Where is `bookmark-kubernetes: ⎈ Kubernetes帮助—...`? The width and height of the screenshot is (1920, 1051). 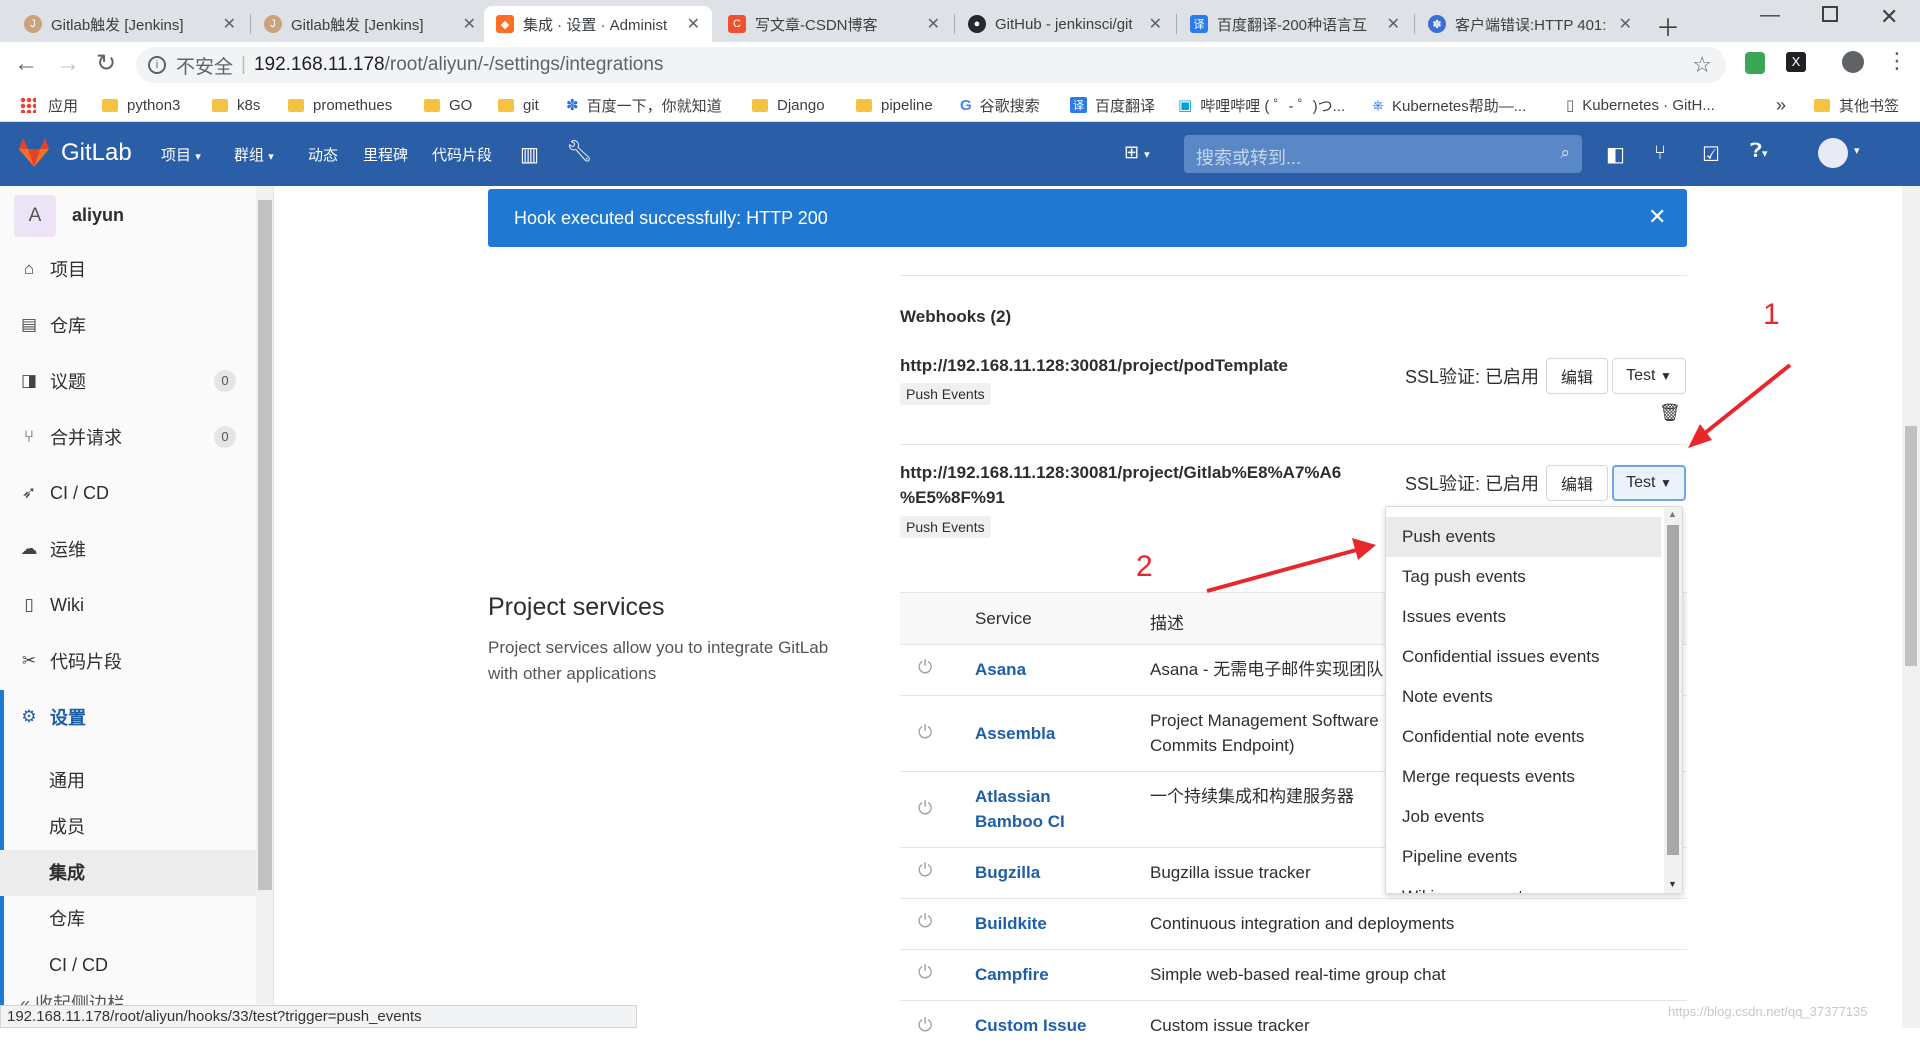
bookmark-kubernetes: ⎈ Kubernetes帮助—... is located at coordinates (1449, 105).